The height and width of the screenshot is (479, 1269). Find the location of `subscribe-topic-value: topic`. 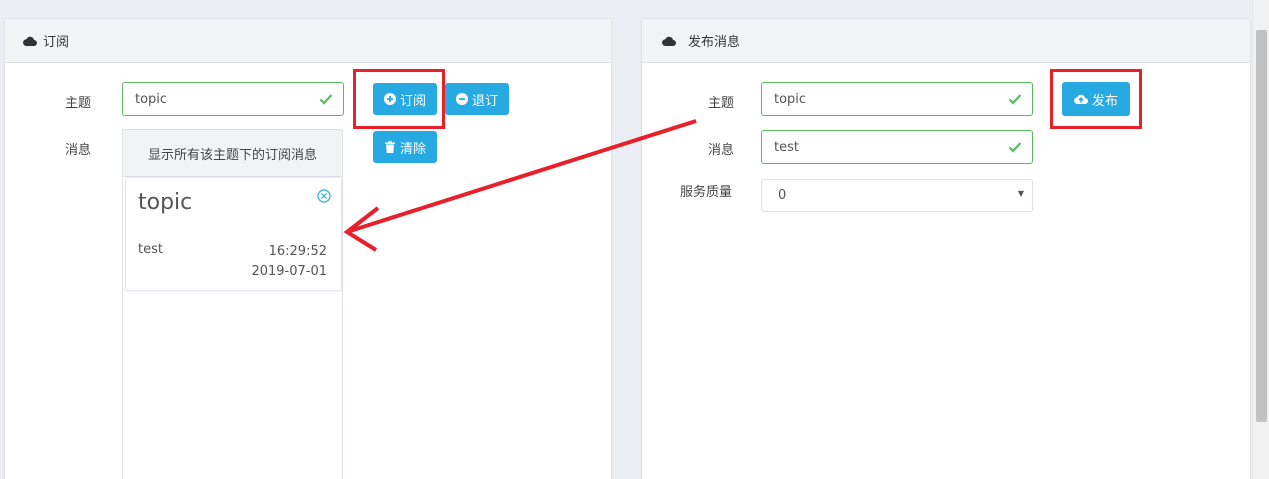

subscribe-topic-value: topic is located at coordinates (151, 99).